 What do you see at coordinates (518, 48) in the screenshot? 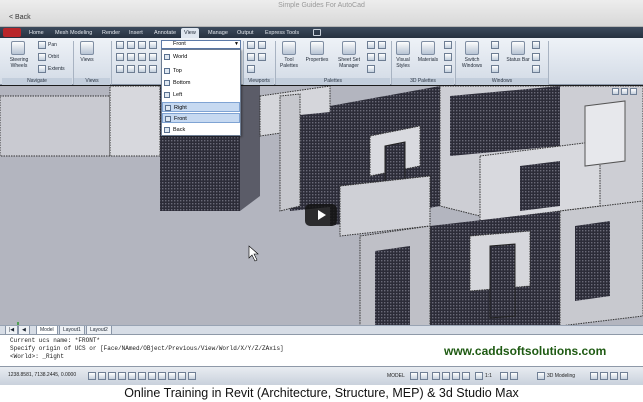
I see `status-bar-icon` at bounding box center [518, 48].